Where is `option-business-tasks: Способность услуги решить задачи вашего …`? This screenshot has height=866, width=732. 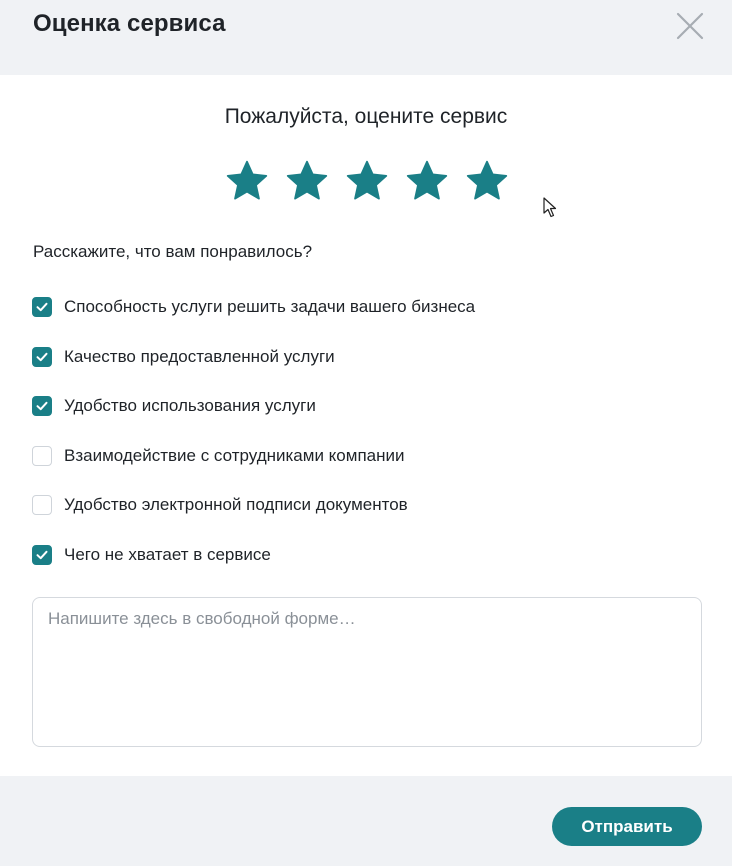 option-business-tasks: Способность услуги решить задачи вашего … is located at coordinates (253, 307).